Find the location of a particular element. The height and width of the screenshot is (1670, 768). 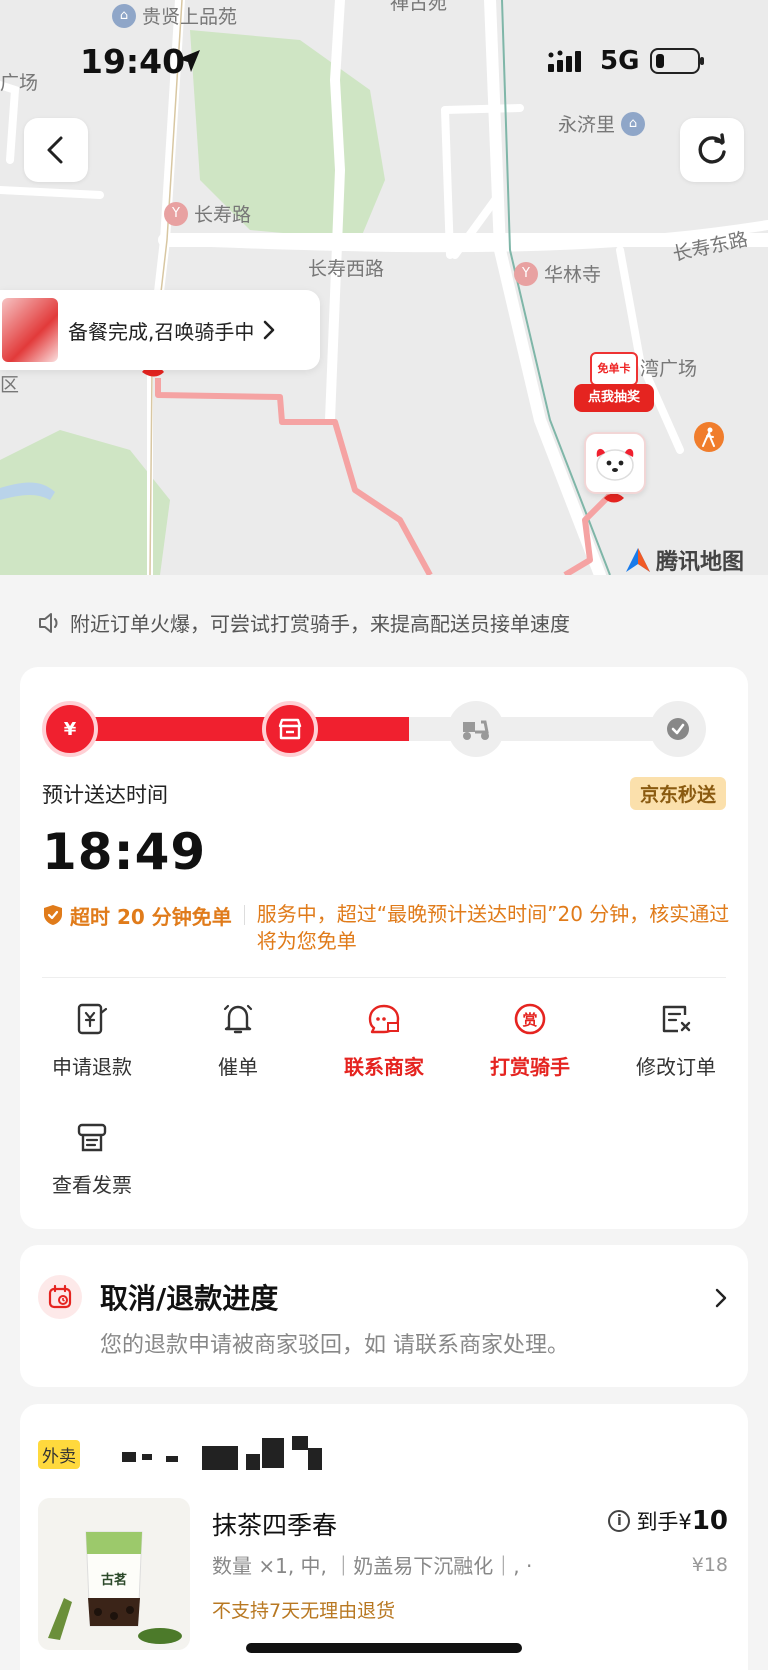

speaker-icon is located at coordinates (48, 622).